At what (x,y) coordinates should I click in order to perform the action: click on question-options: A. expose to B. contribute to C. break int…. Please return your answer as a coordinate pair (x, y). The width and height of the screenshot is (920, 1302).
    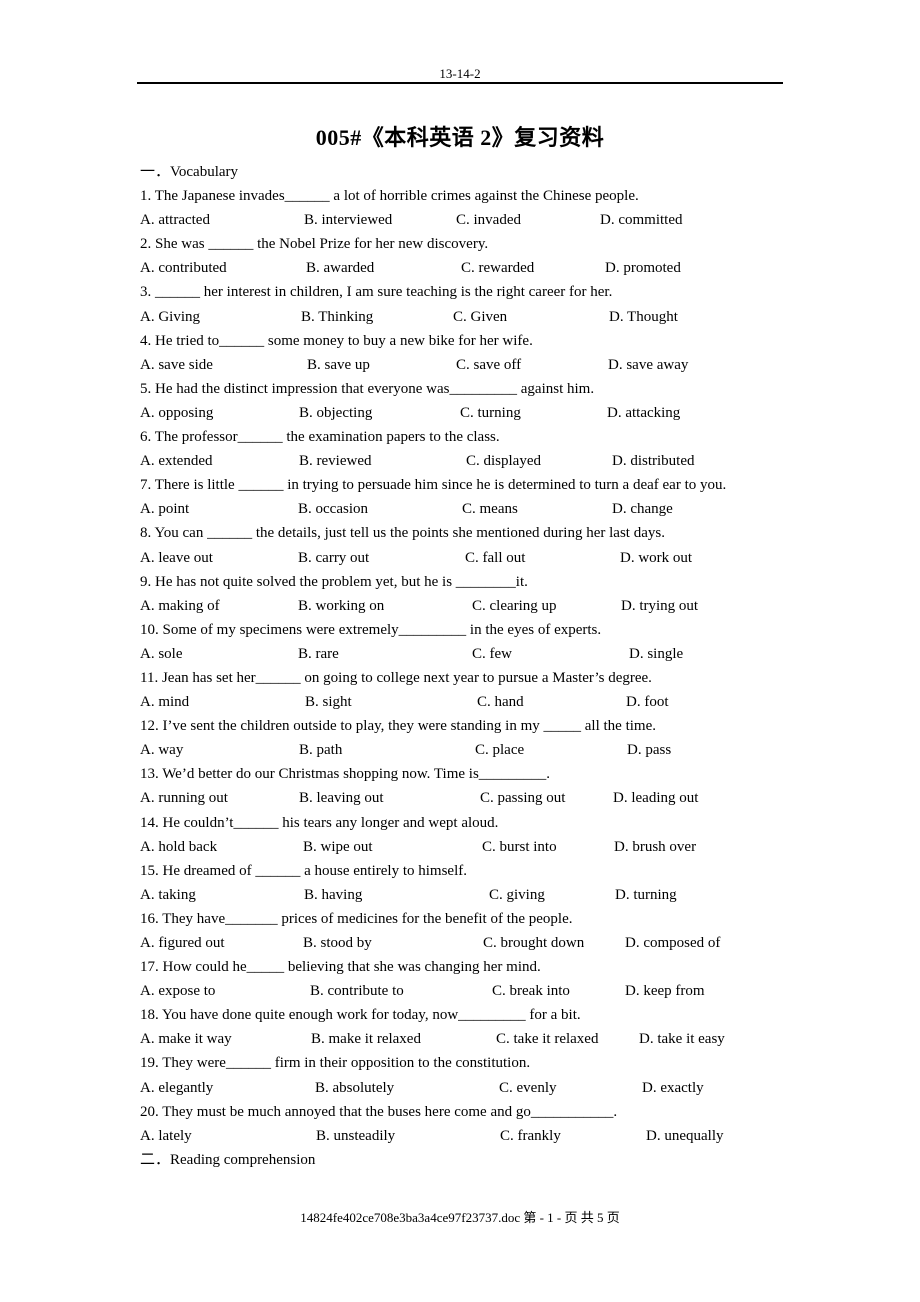
    Looking at the image, I should click on (465, 991).